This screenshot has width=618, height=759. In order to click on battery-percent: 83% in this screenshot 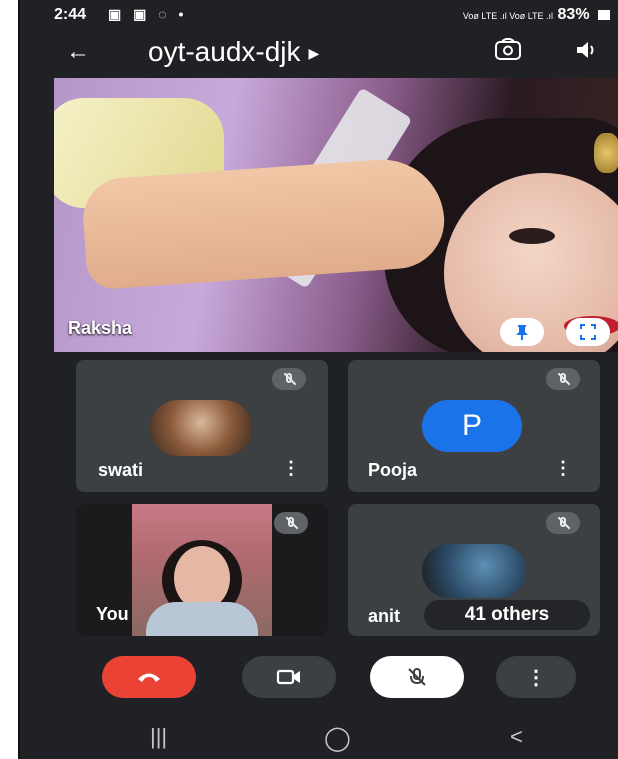, I will do `click(573, 14)`.